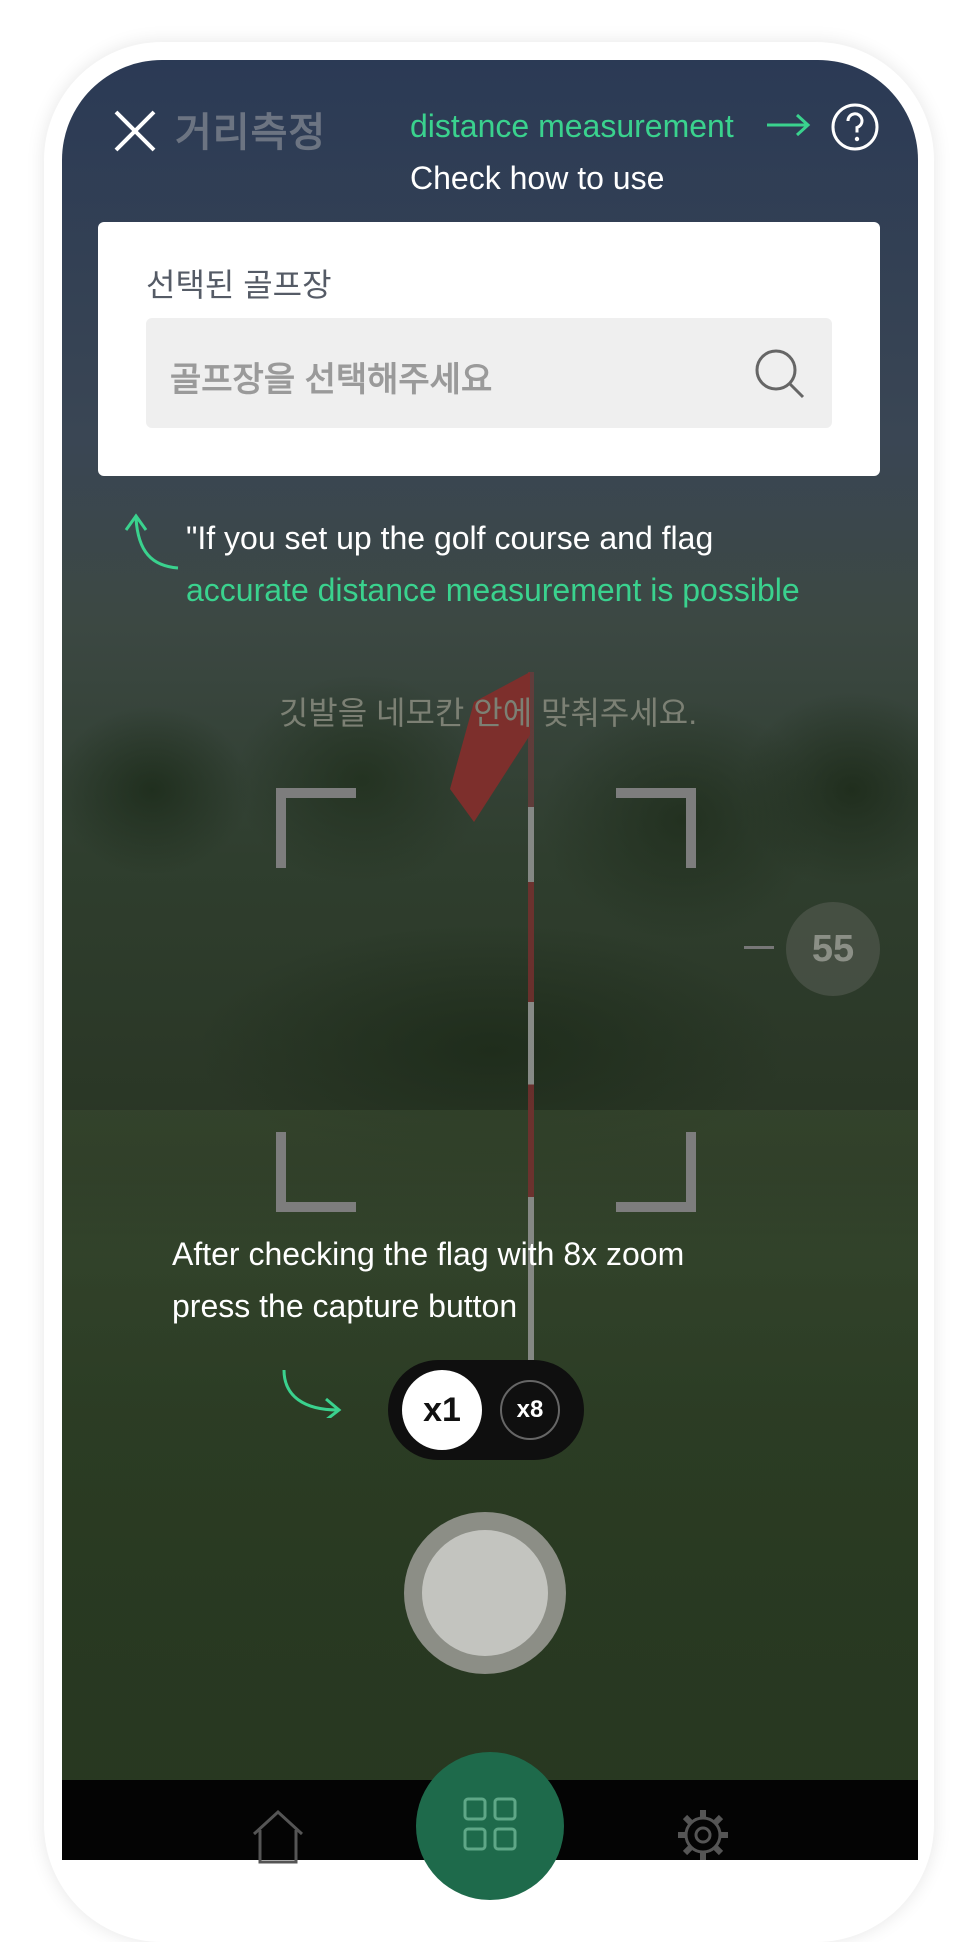  I want to click on grid-icon, so click(490, 1824).